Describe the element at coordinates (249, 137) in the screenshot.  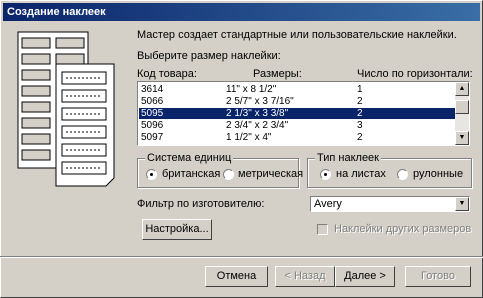
I see `cell-size: 1 1/2" x 4"` at that location.